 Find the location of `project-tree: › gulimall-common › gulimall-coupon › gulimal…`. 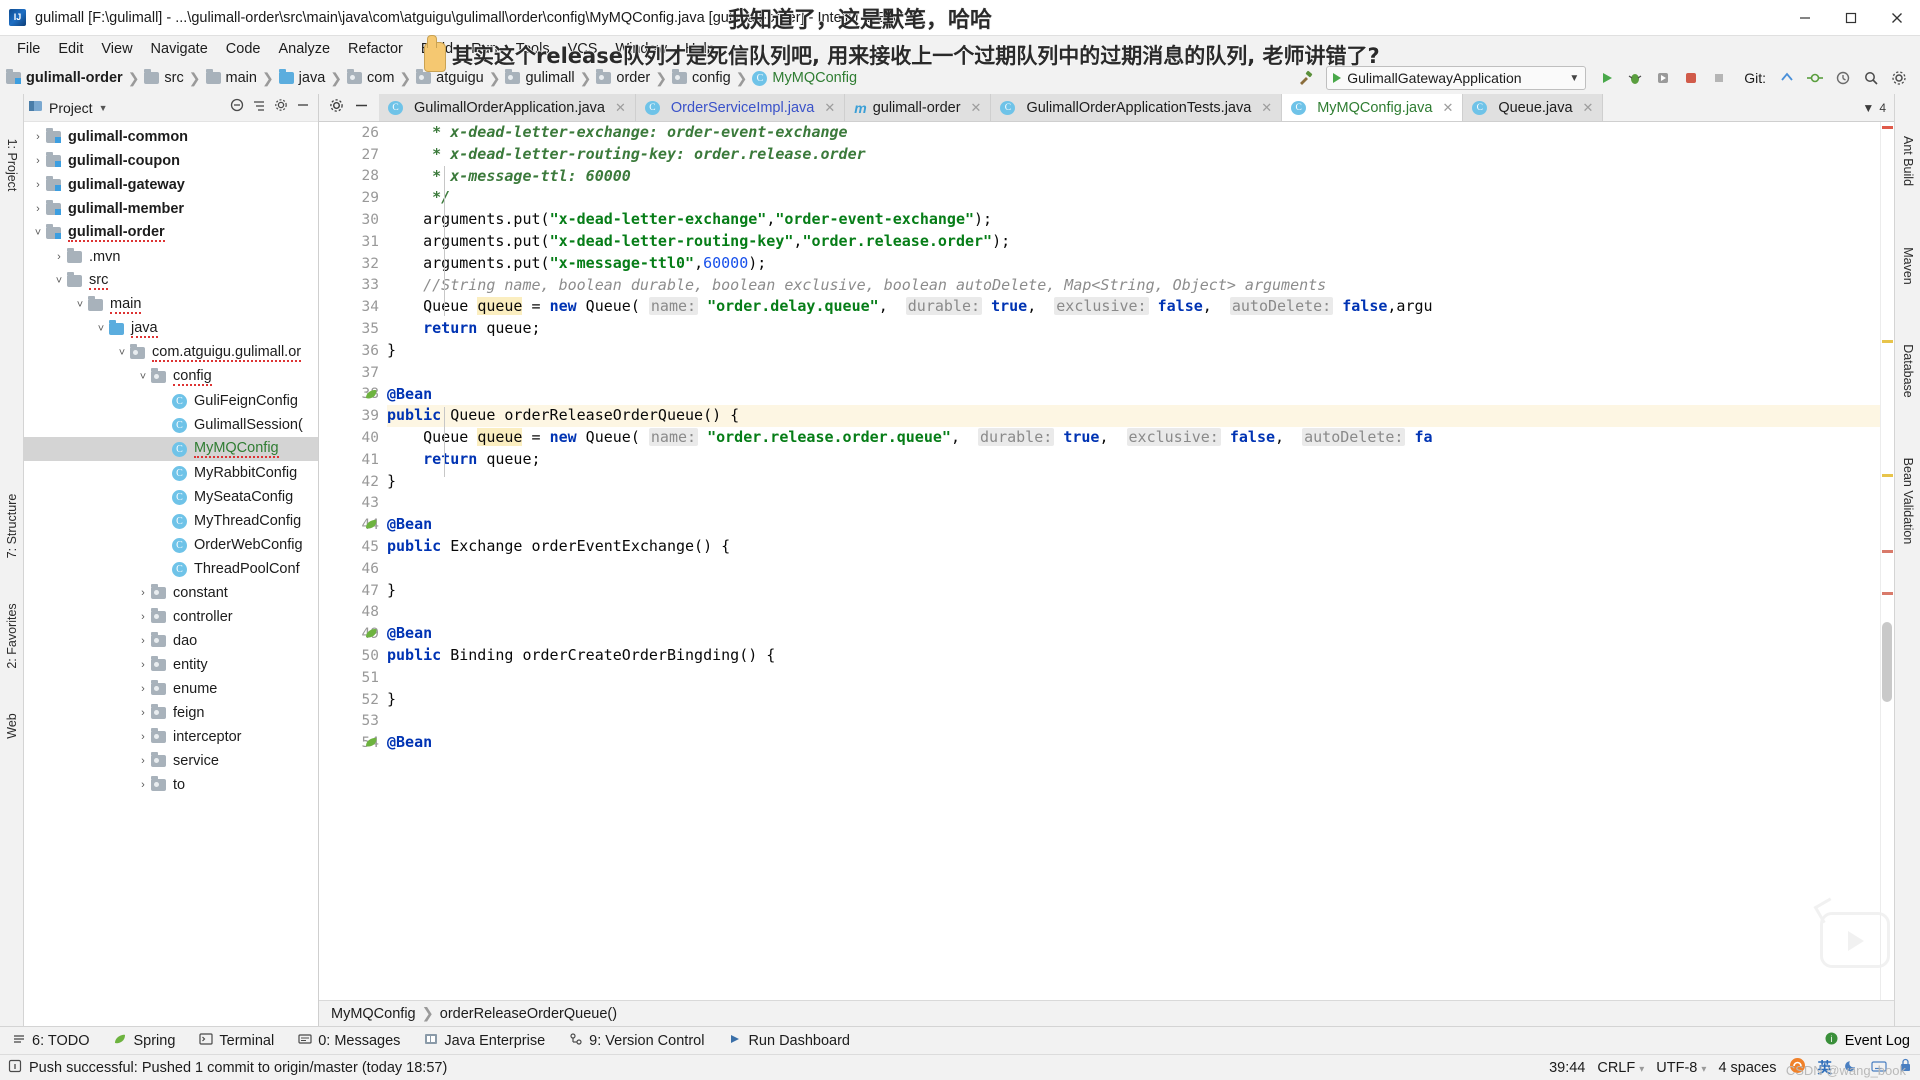

project-tree: › gulimall-common › gulimall-coupon › gulimal… is located at coordinates (171, 574).